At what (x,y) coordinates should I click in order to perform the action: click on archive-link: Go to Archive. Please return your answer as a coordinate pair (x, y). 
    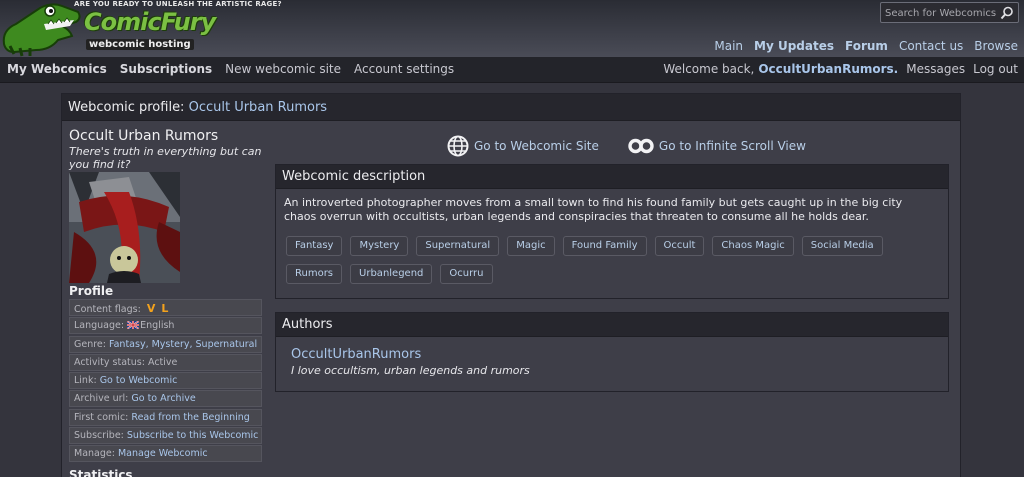
    Looking at the image, I should click on (163, 398).